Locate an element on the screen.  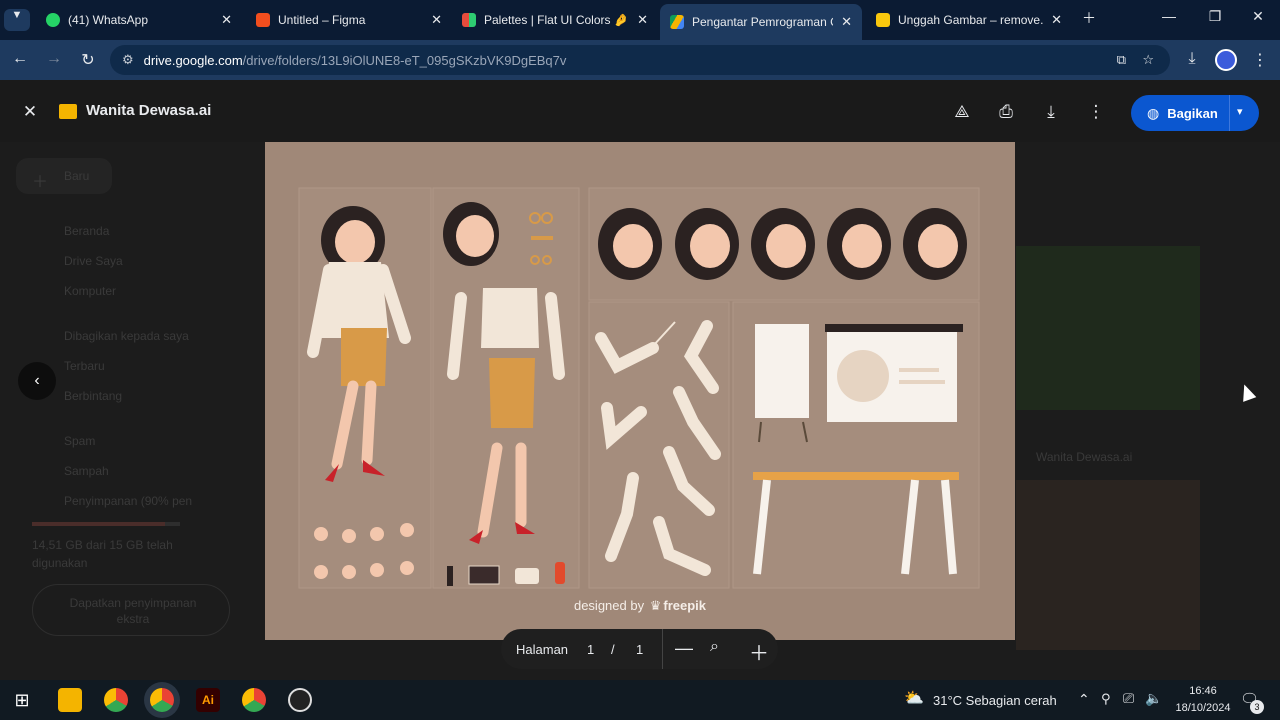
figma-icon is located at coordinates (263, 20).